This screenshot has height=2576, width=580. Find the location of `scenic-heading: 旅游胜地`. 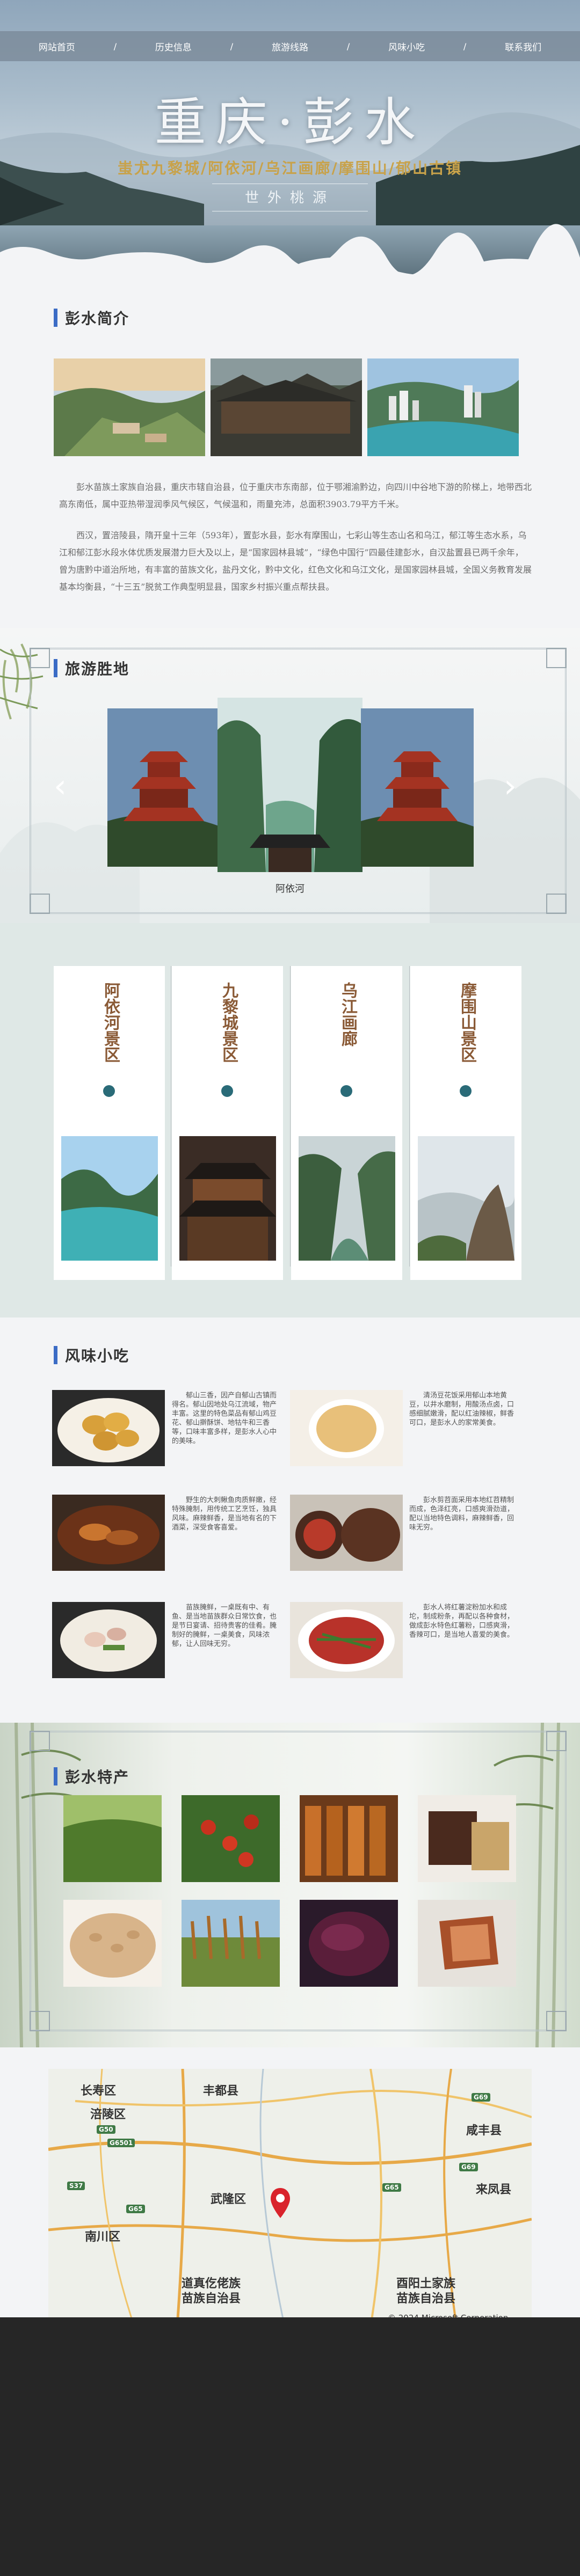

scenic-heading: 旅游胜地 is located at coordinates (92, 668).